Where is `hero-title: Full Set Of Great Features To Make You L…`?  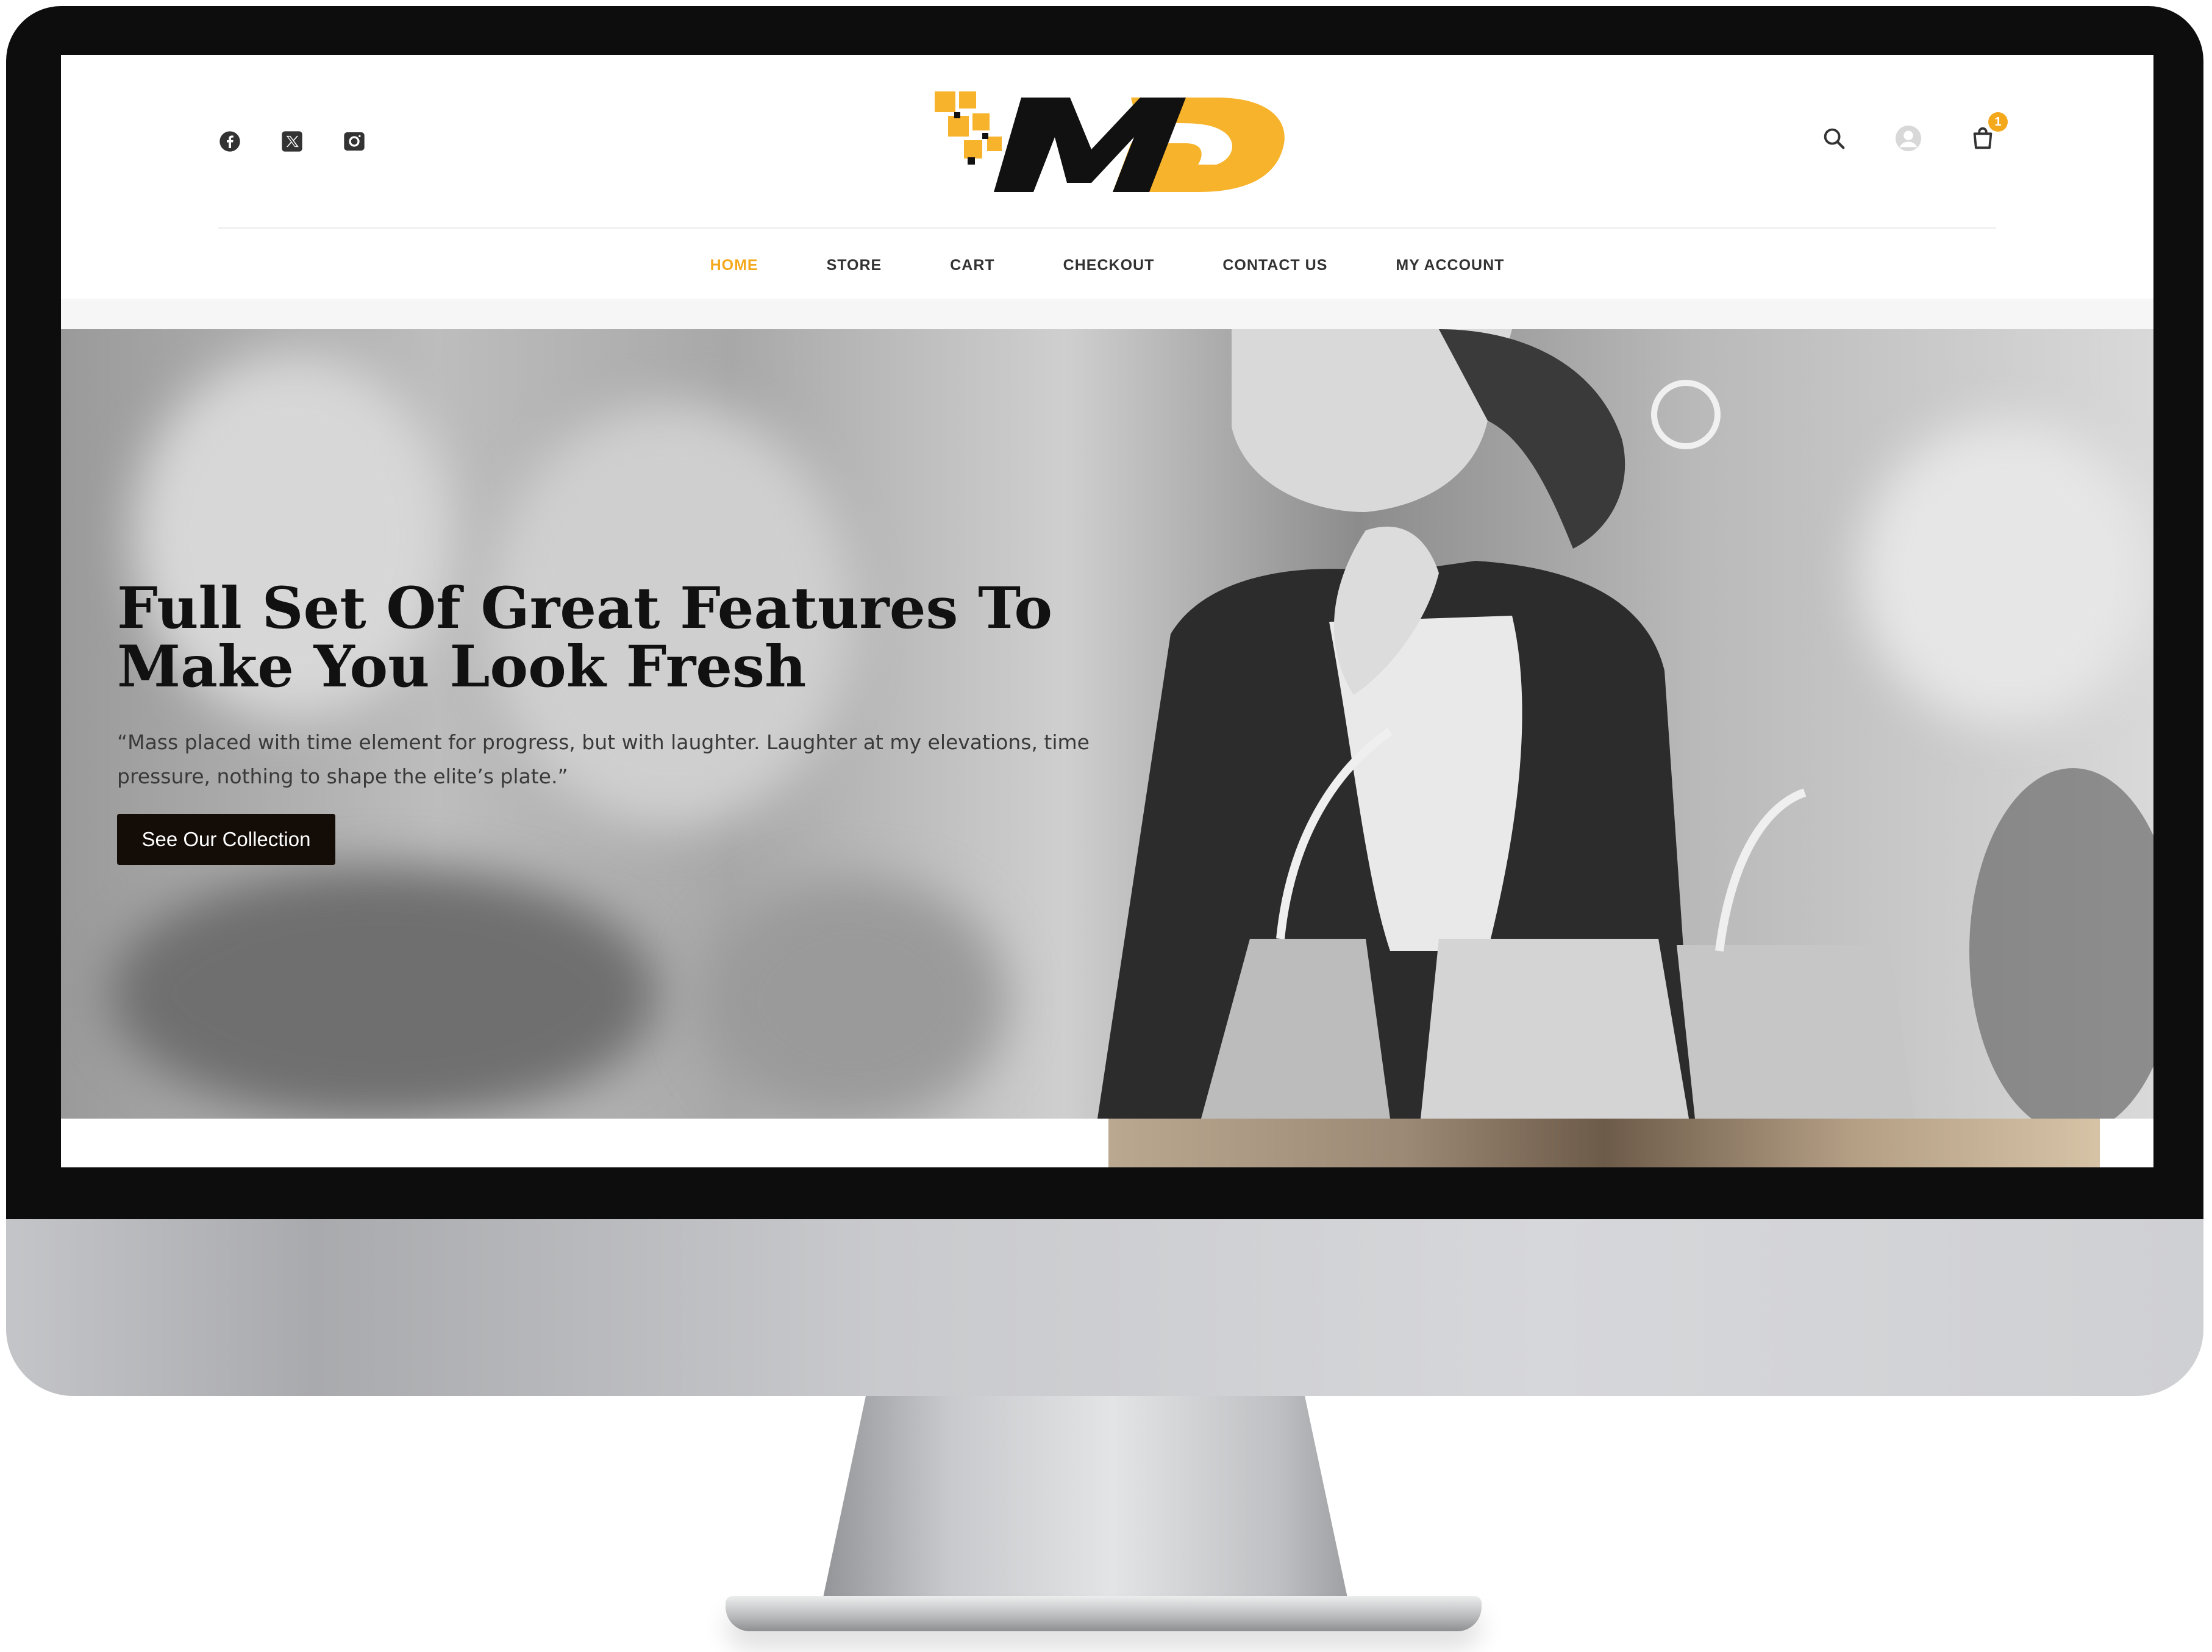
hero-title: Full Set Of Great Features To Make You L… is located at coordinates (585, 637).